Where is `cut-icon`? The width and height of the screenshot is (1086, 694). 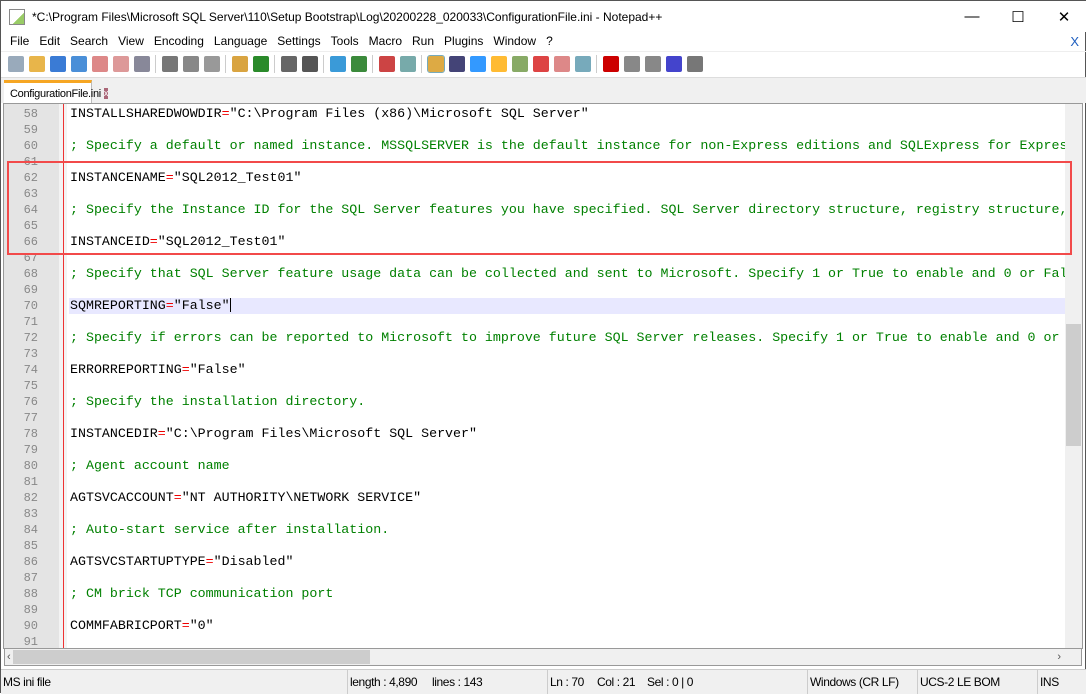
cut-icon is located at coordinates (169, 64).